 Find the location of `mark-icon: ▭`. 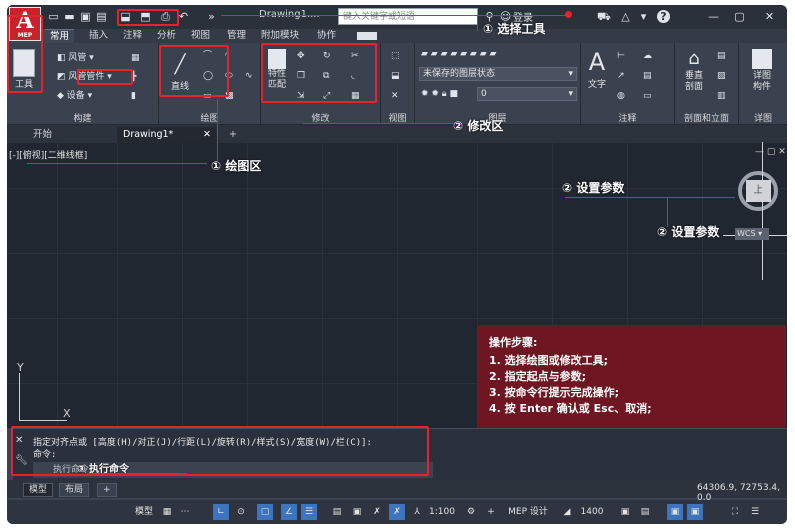

mark-icon: ▭ is located at coordinates (647, 96).